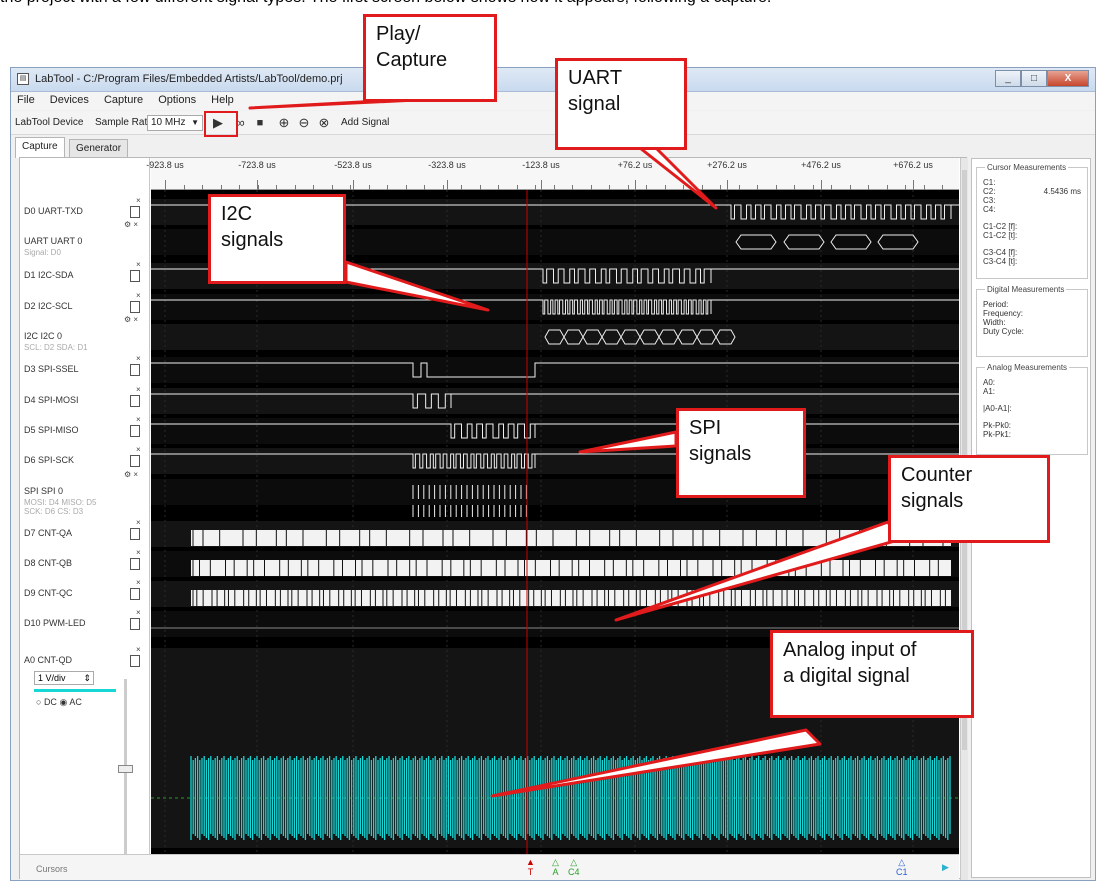 The height and width of the screenshot is (881, 1096). I want to click on uart-signal-callout: UART signal, so click(621, 104).